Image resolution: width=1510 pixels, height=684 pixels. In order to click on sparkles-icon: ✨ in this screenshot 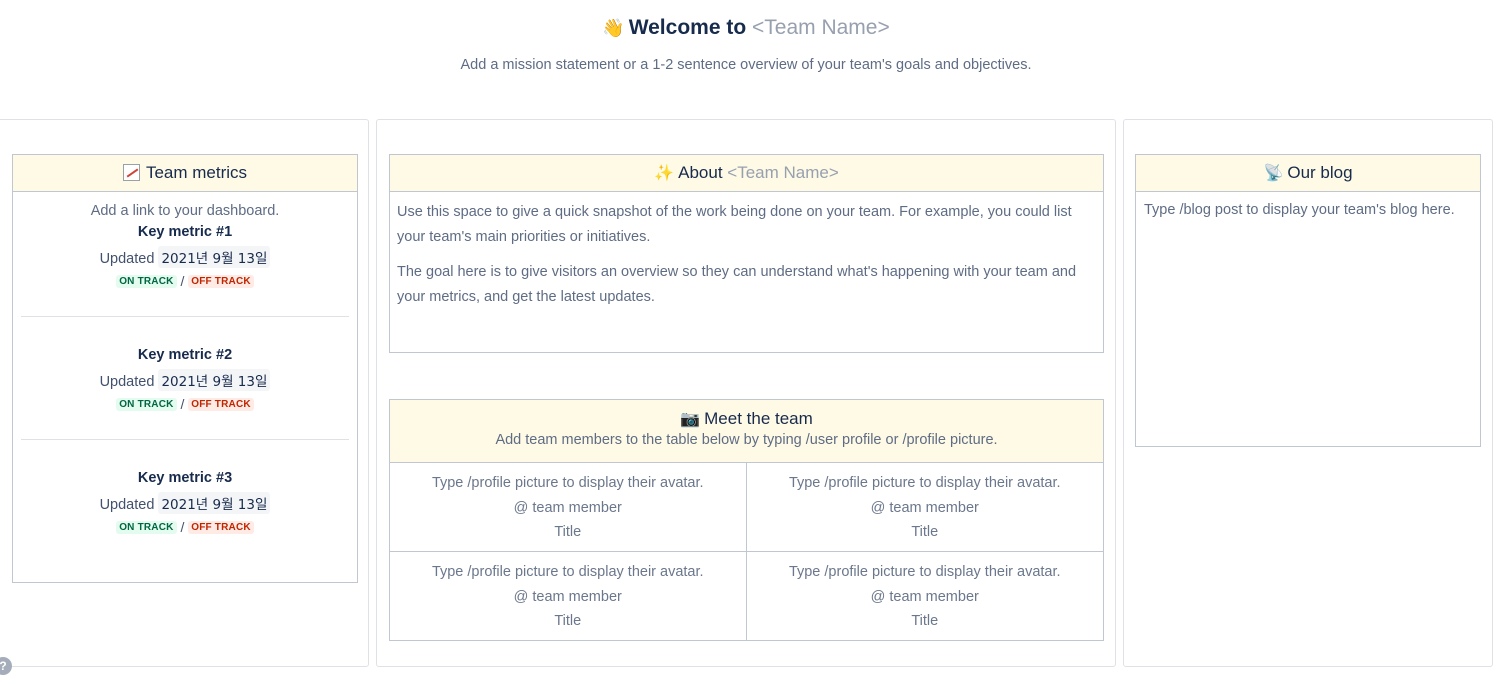, I will do `click(664, 173)`.